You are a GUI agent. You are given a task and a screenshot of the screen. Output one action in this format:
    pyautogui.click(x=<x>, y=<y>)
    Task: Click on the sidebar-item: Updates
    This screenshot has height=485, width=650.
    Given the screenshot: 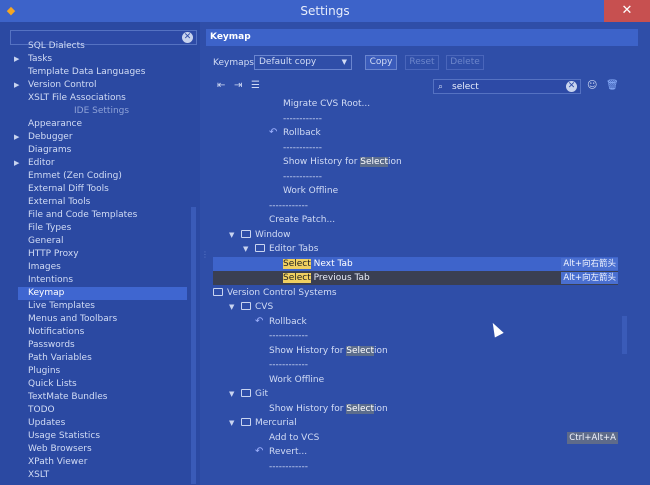 What is the action you would take?
    pyautogui.click(x=95, y=423)
    